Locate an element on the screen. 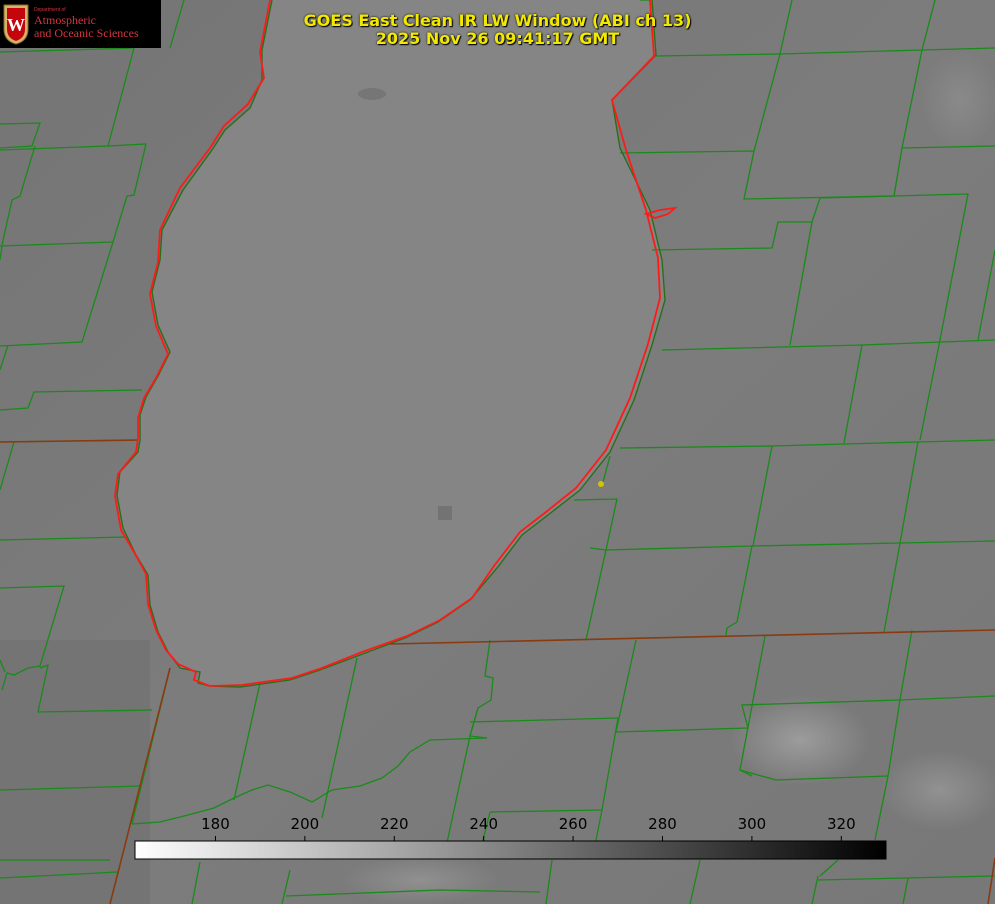 This screenshot has height=904, width=995. colorbar-tick-label: 220 is located at coordinates (394, 824).